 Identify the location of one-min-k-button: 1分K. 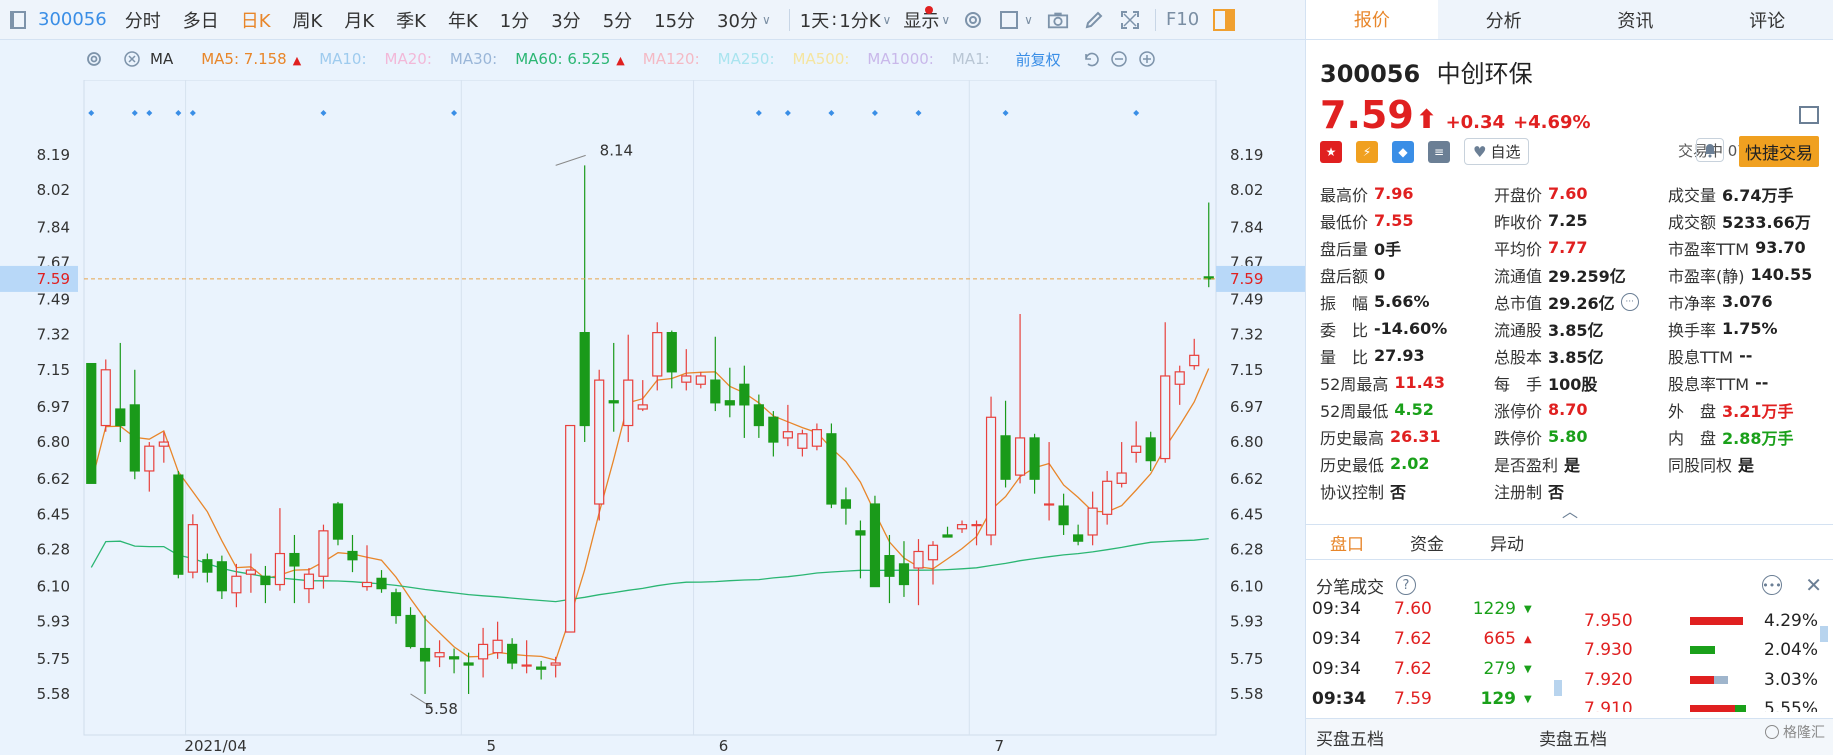
(859, 20).